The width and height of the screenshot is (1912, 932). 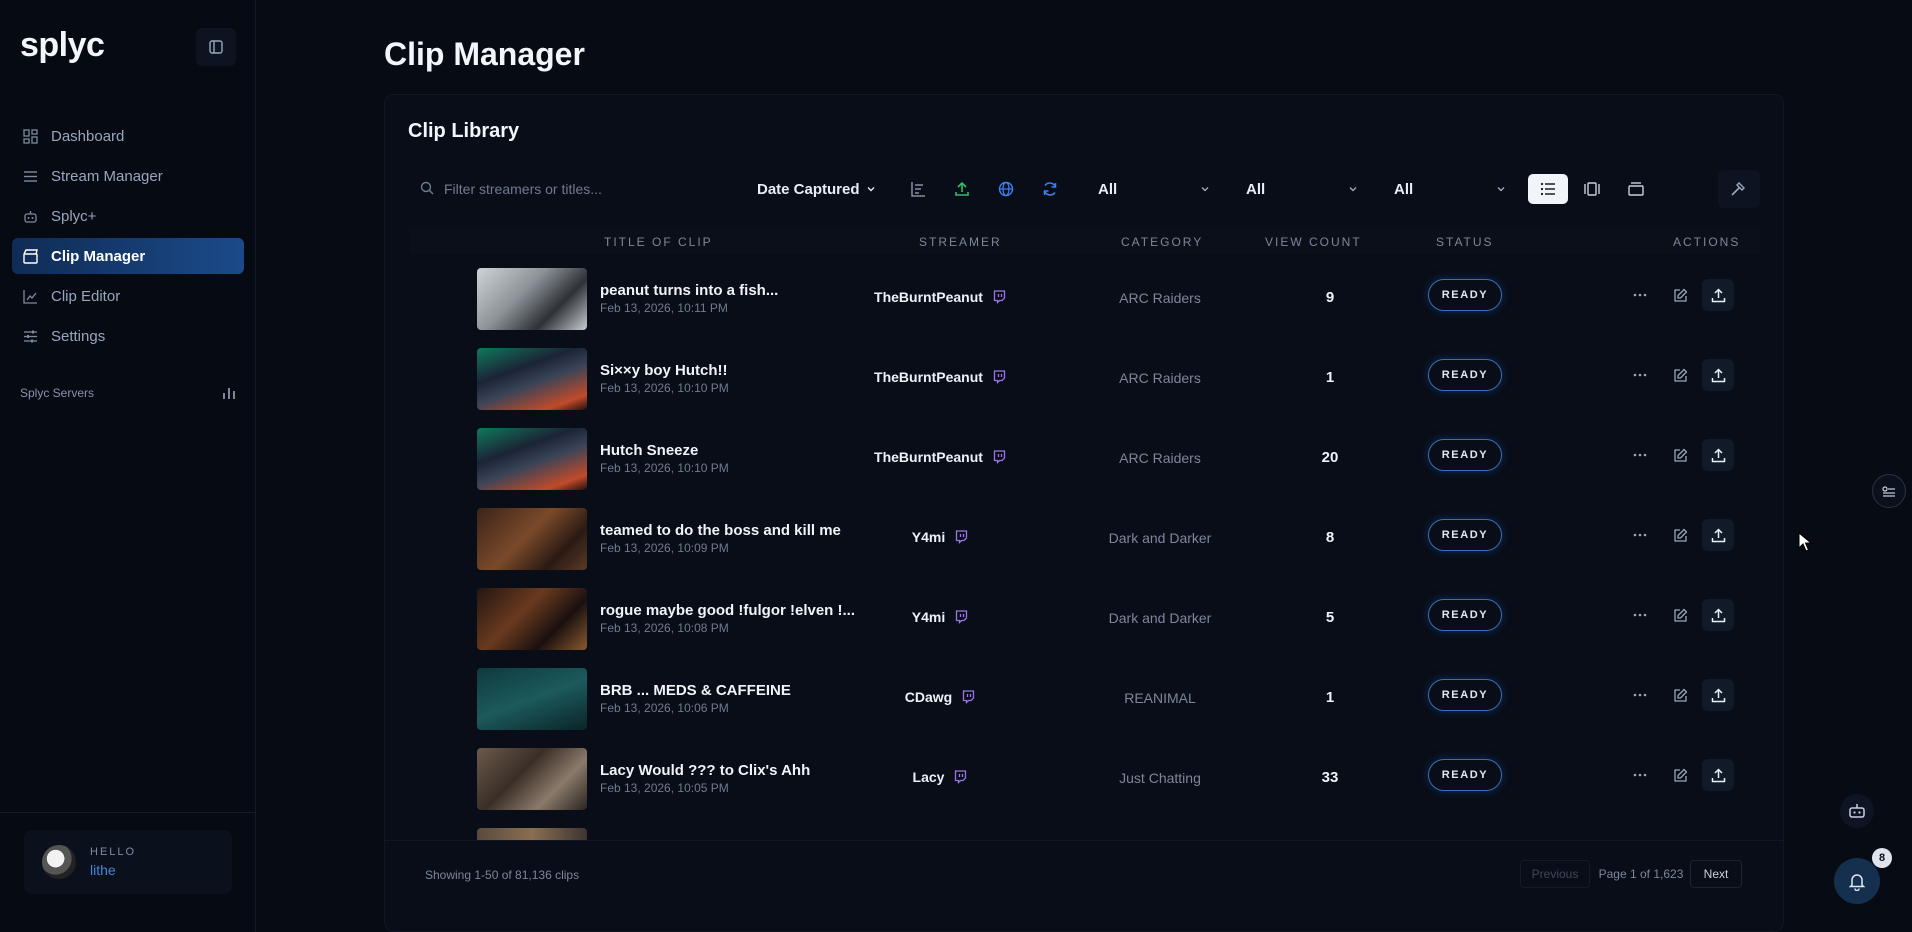 I want to click on tools-button, so click(x=1739, y=189).